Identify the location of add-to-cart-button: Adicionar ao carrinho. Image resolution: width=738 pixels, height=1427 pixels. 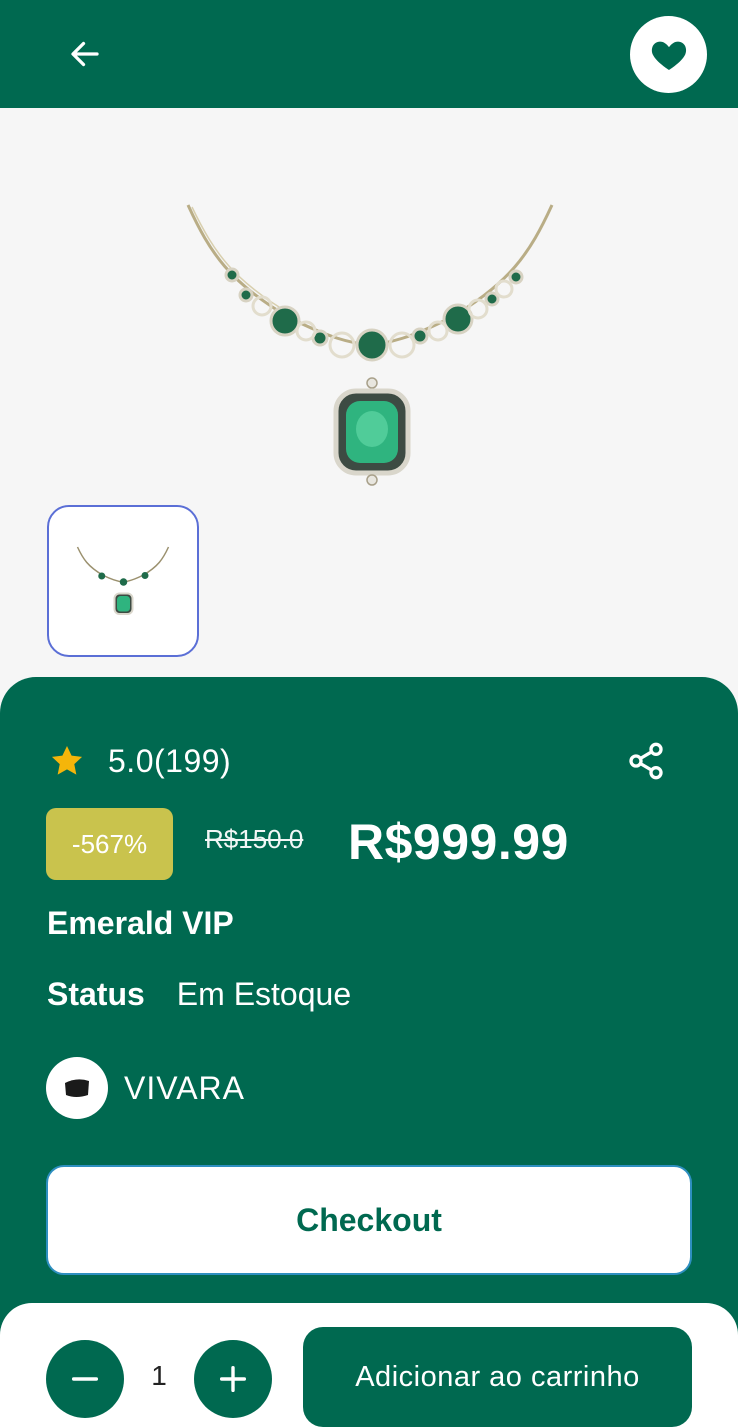
(497, 1377).